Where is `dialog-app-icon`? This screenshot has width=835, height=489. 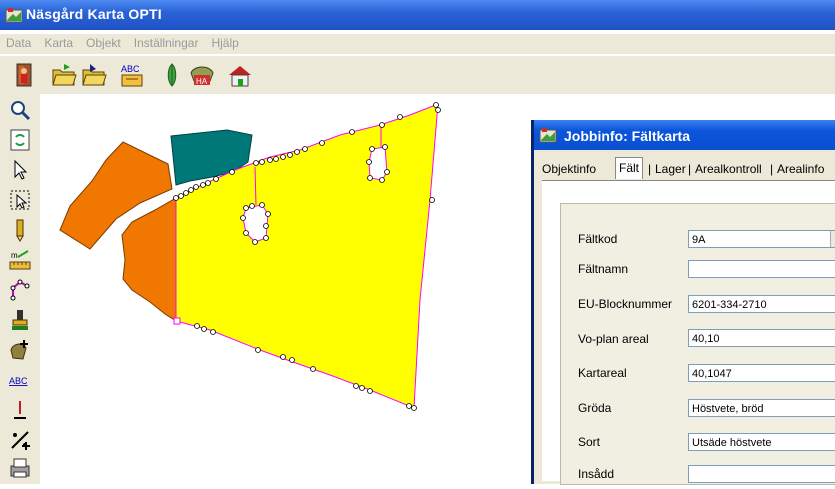 dialog-app-icon is located at coordinates (548, 135).